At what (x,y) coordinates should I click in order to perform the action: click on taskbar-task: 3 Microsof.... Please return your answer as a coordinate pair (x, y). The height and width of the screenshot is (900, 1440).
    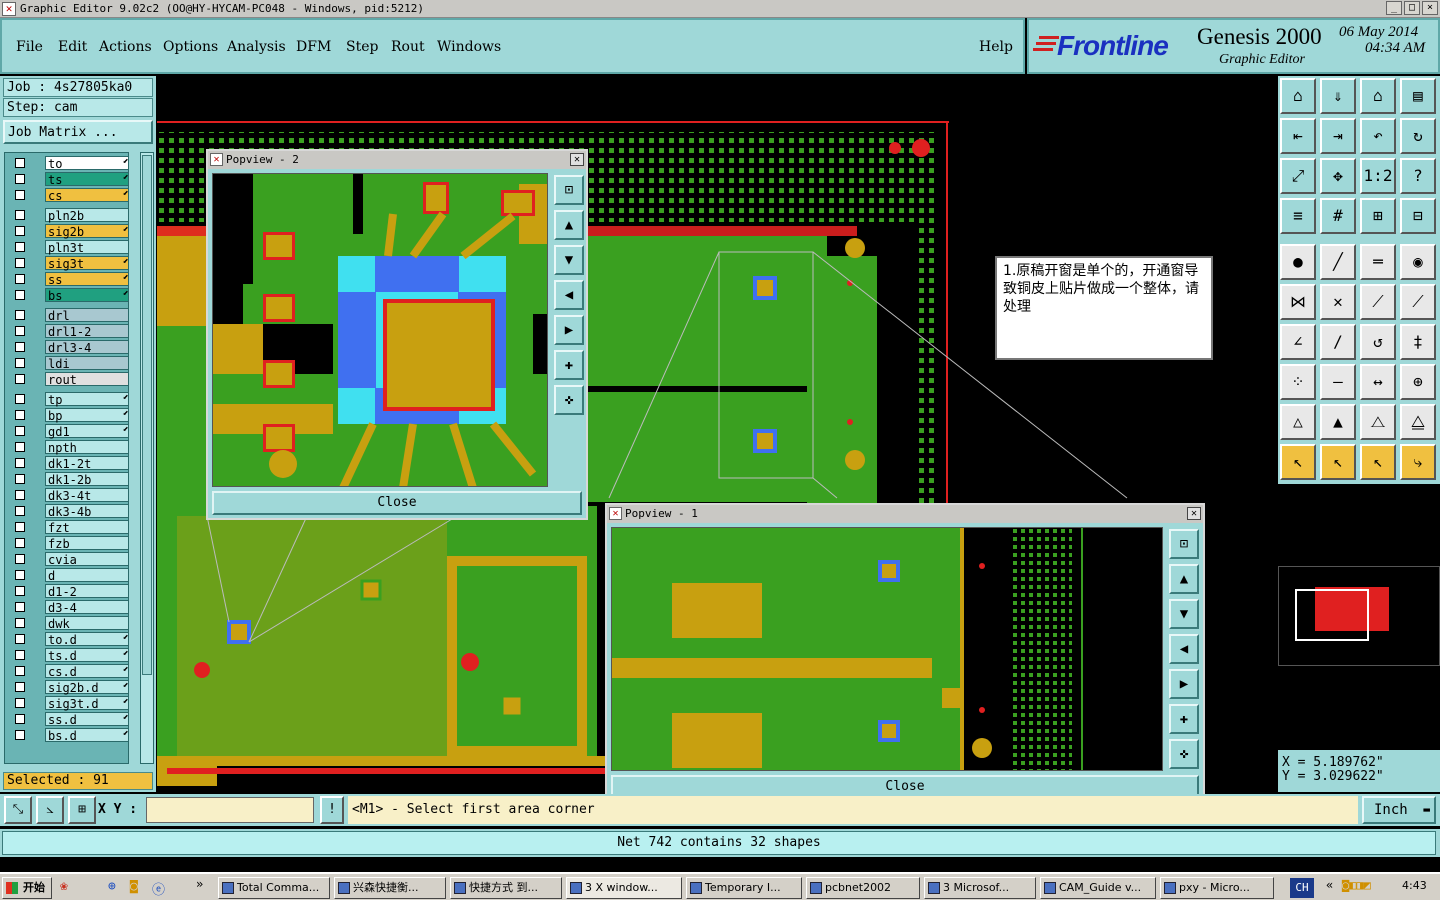
    Looking at the image, I should click on (980, 888).